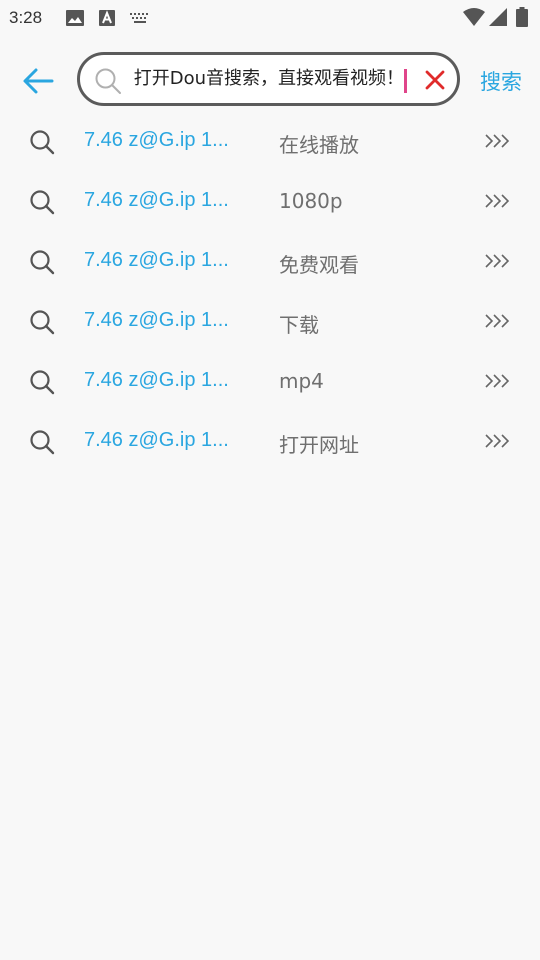 The image size is (540, 960). Describe the element at coordinates (107, 18) in the screenshot. I see `text-a-icon` at that location.